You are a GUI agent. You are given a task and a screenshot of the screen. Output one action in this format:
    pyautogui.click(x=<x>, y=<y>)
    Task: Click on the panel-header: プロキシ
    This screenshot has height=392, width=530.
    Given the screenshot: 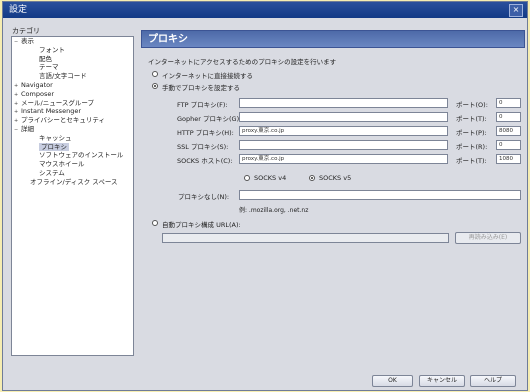 What is the action you would take?
    pyautogui.click(x=333, y=39)
    